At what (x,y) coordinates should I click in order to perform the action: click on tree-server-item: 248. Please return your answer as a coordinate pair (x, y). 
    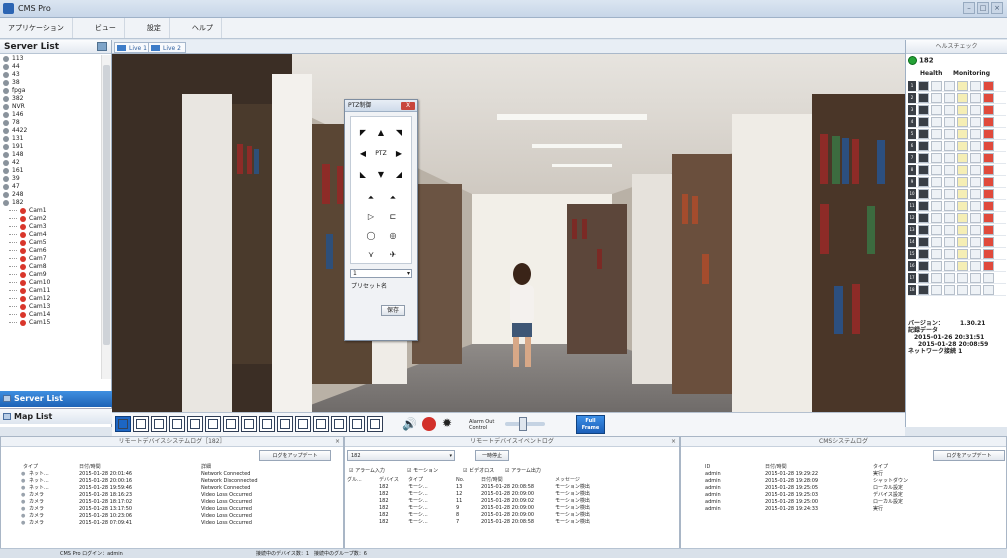
    Looking at the image, I should click on (51, 195).